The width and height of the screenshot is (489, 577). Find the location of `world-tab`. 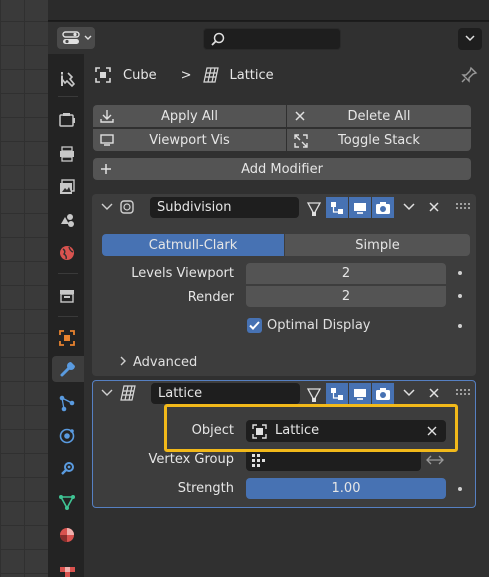

world-tab is located at coordinates (67, 253).